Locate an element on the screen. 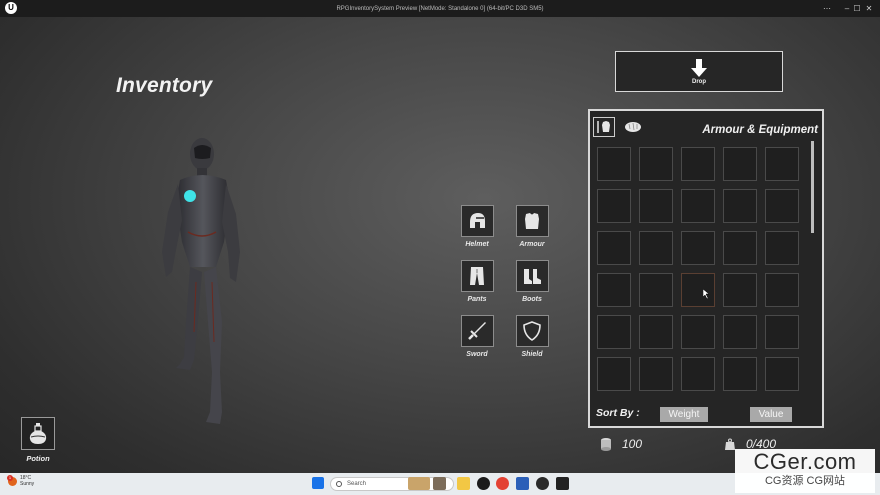  pants-icon is located at coordinates (477, 276).